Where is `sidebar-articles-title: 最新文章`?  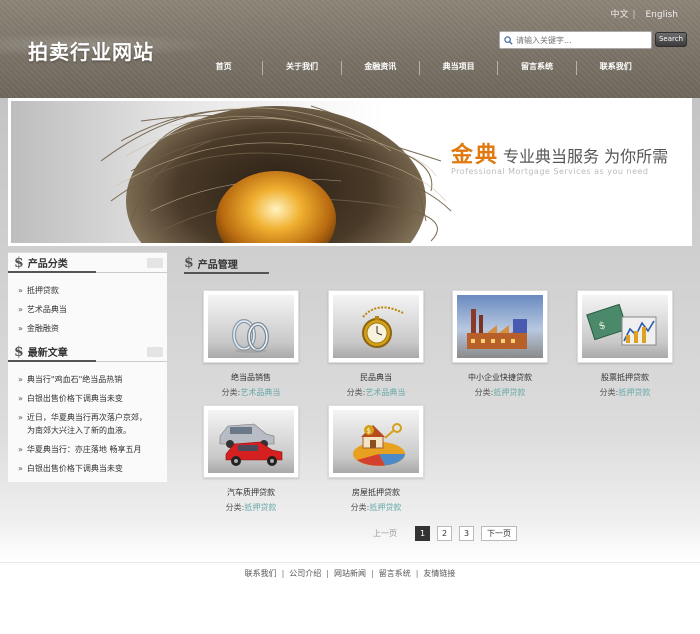 sidebar-articles-title: 最新文章 is located at coordinates (47, 353).